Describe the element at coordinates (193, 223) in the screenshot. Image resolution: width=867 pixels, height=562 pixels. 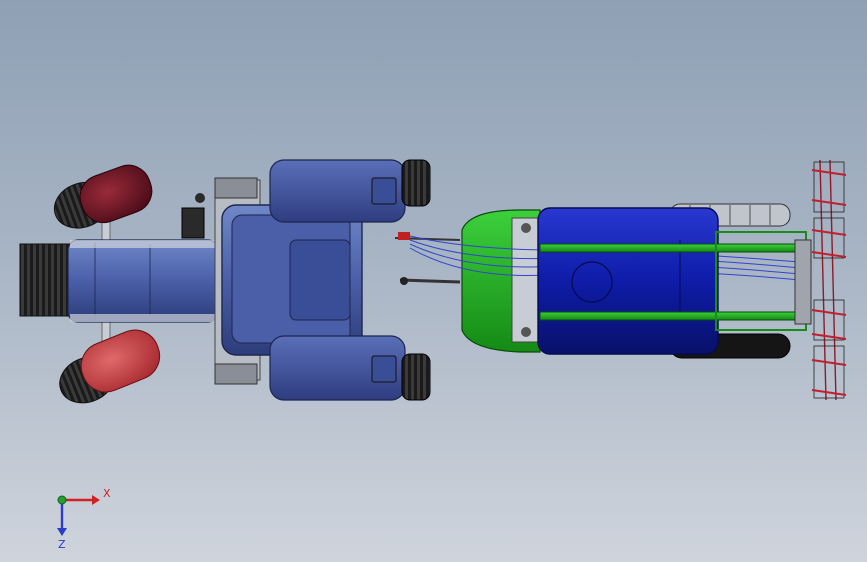
I see `exhaust-pipe` at that location.